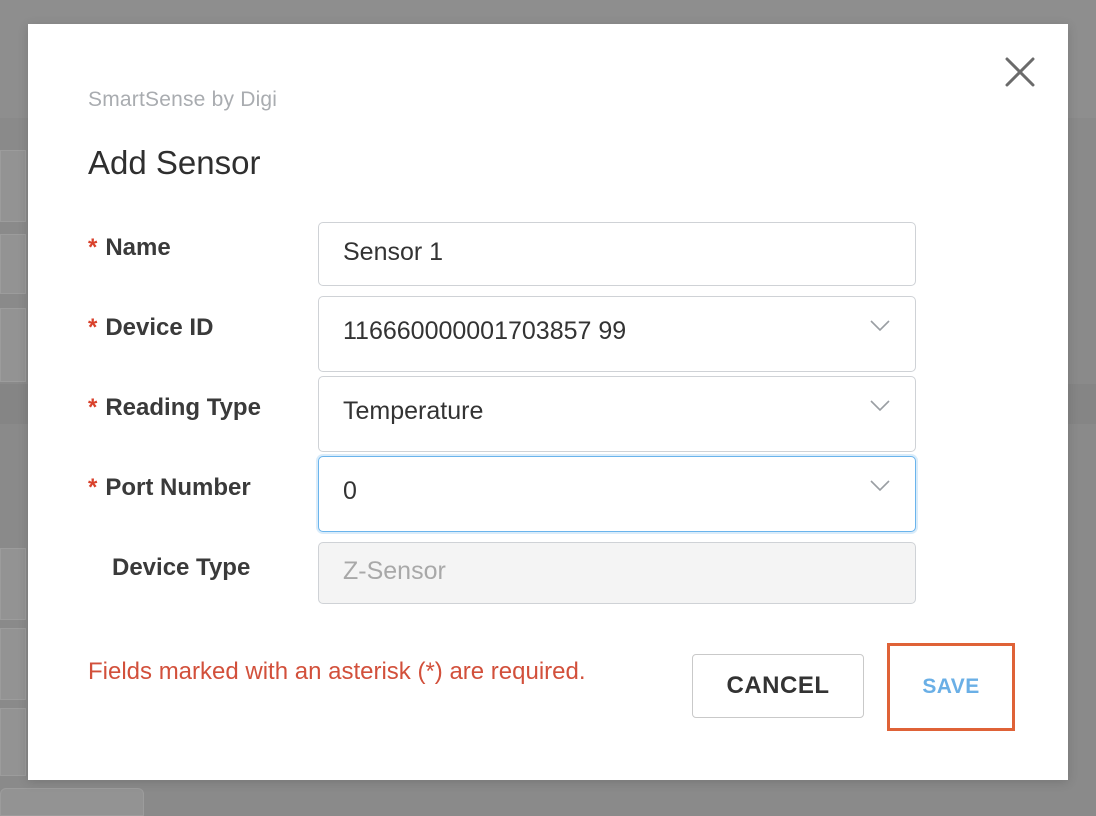  I want to click on background-button, so click(72, 802).